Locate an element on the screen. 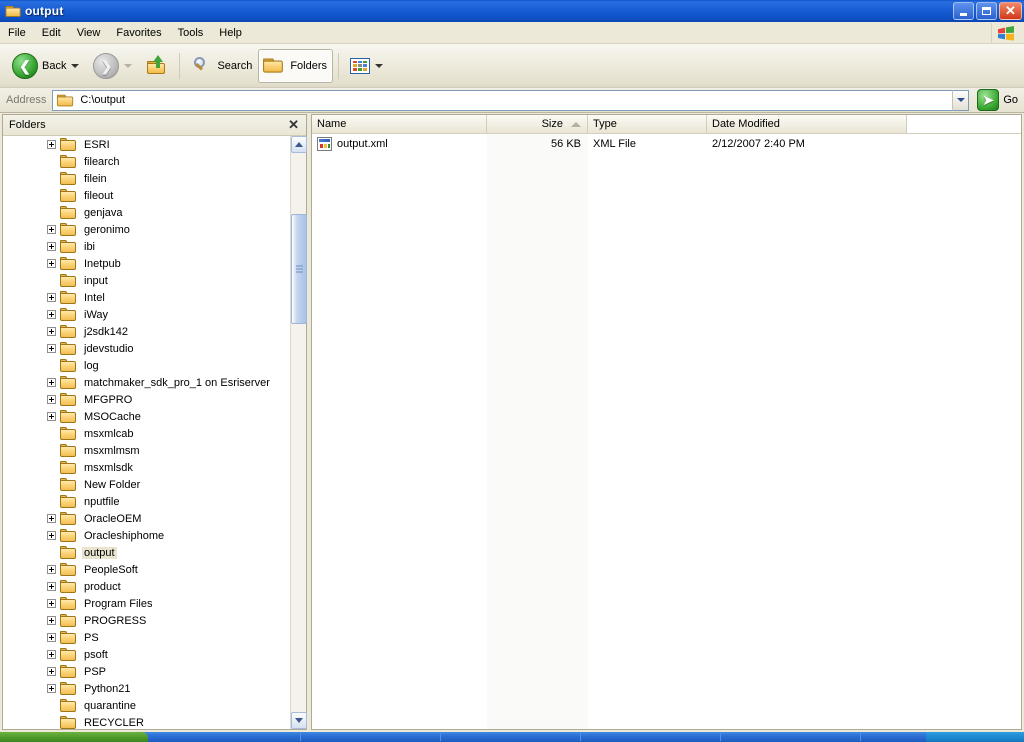 The width and height of the screenshot is (1024, 742). menu-item-tools: Tools is located at coordinates (191, 33).